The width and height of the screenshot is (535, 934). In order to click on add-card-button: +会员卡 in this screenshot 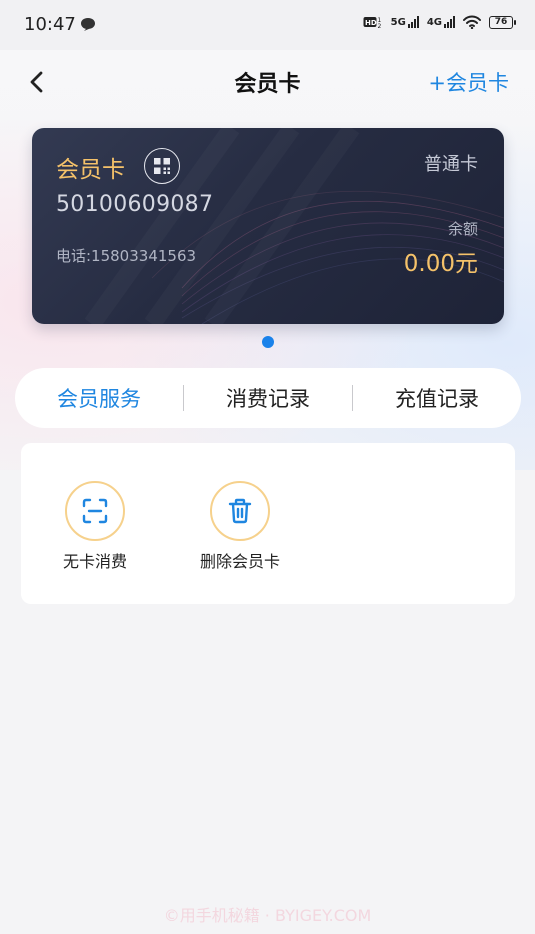, I will do `click(468, 82)`.